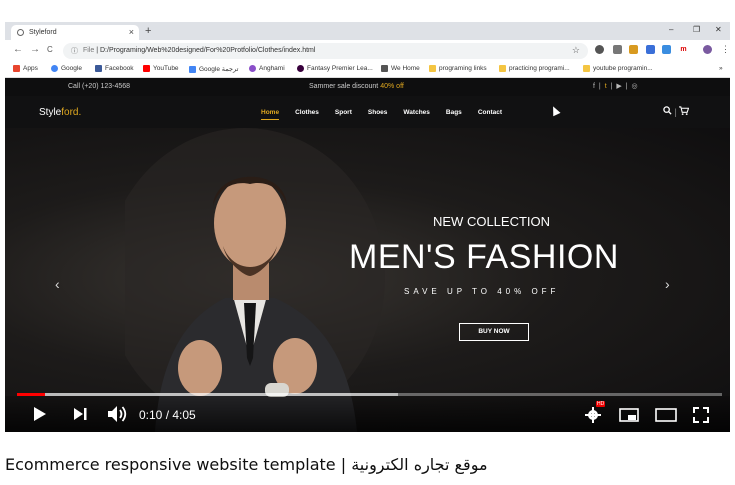 The image size is (735, 485). What do you see at coordinates (635, 86) in the screenshot?
I see `instagram-icon: ◎` at bounding box center [635, 86].